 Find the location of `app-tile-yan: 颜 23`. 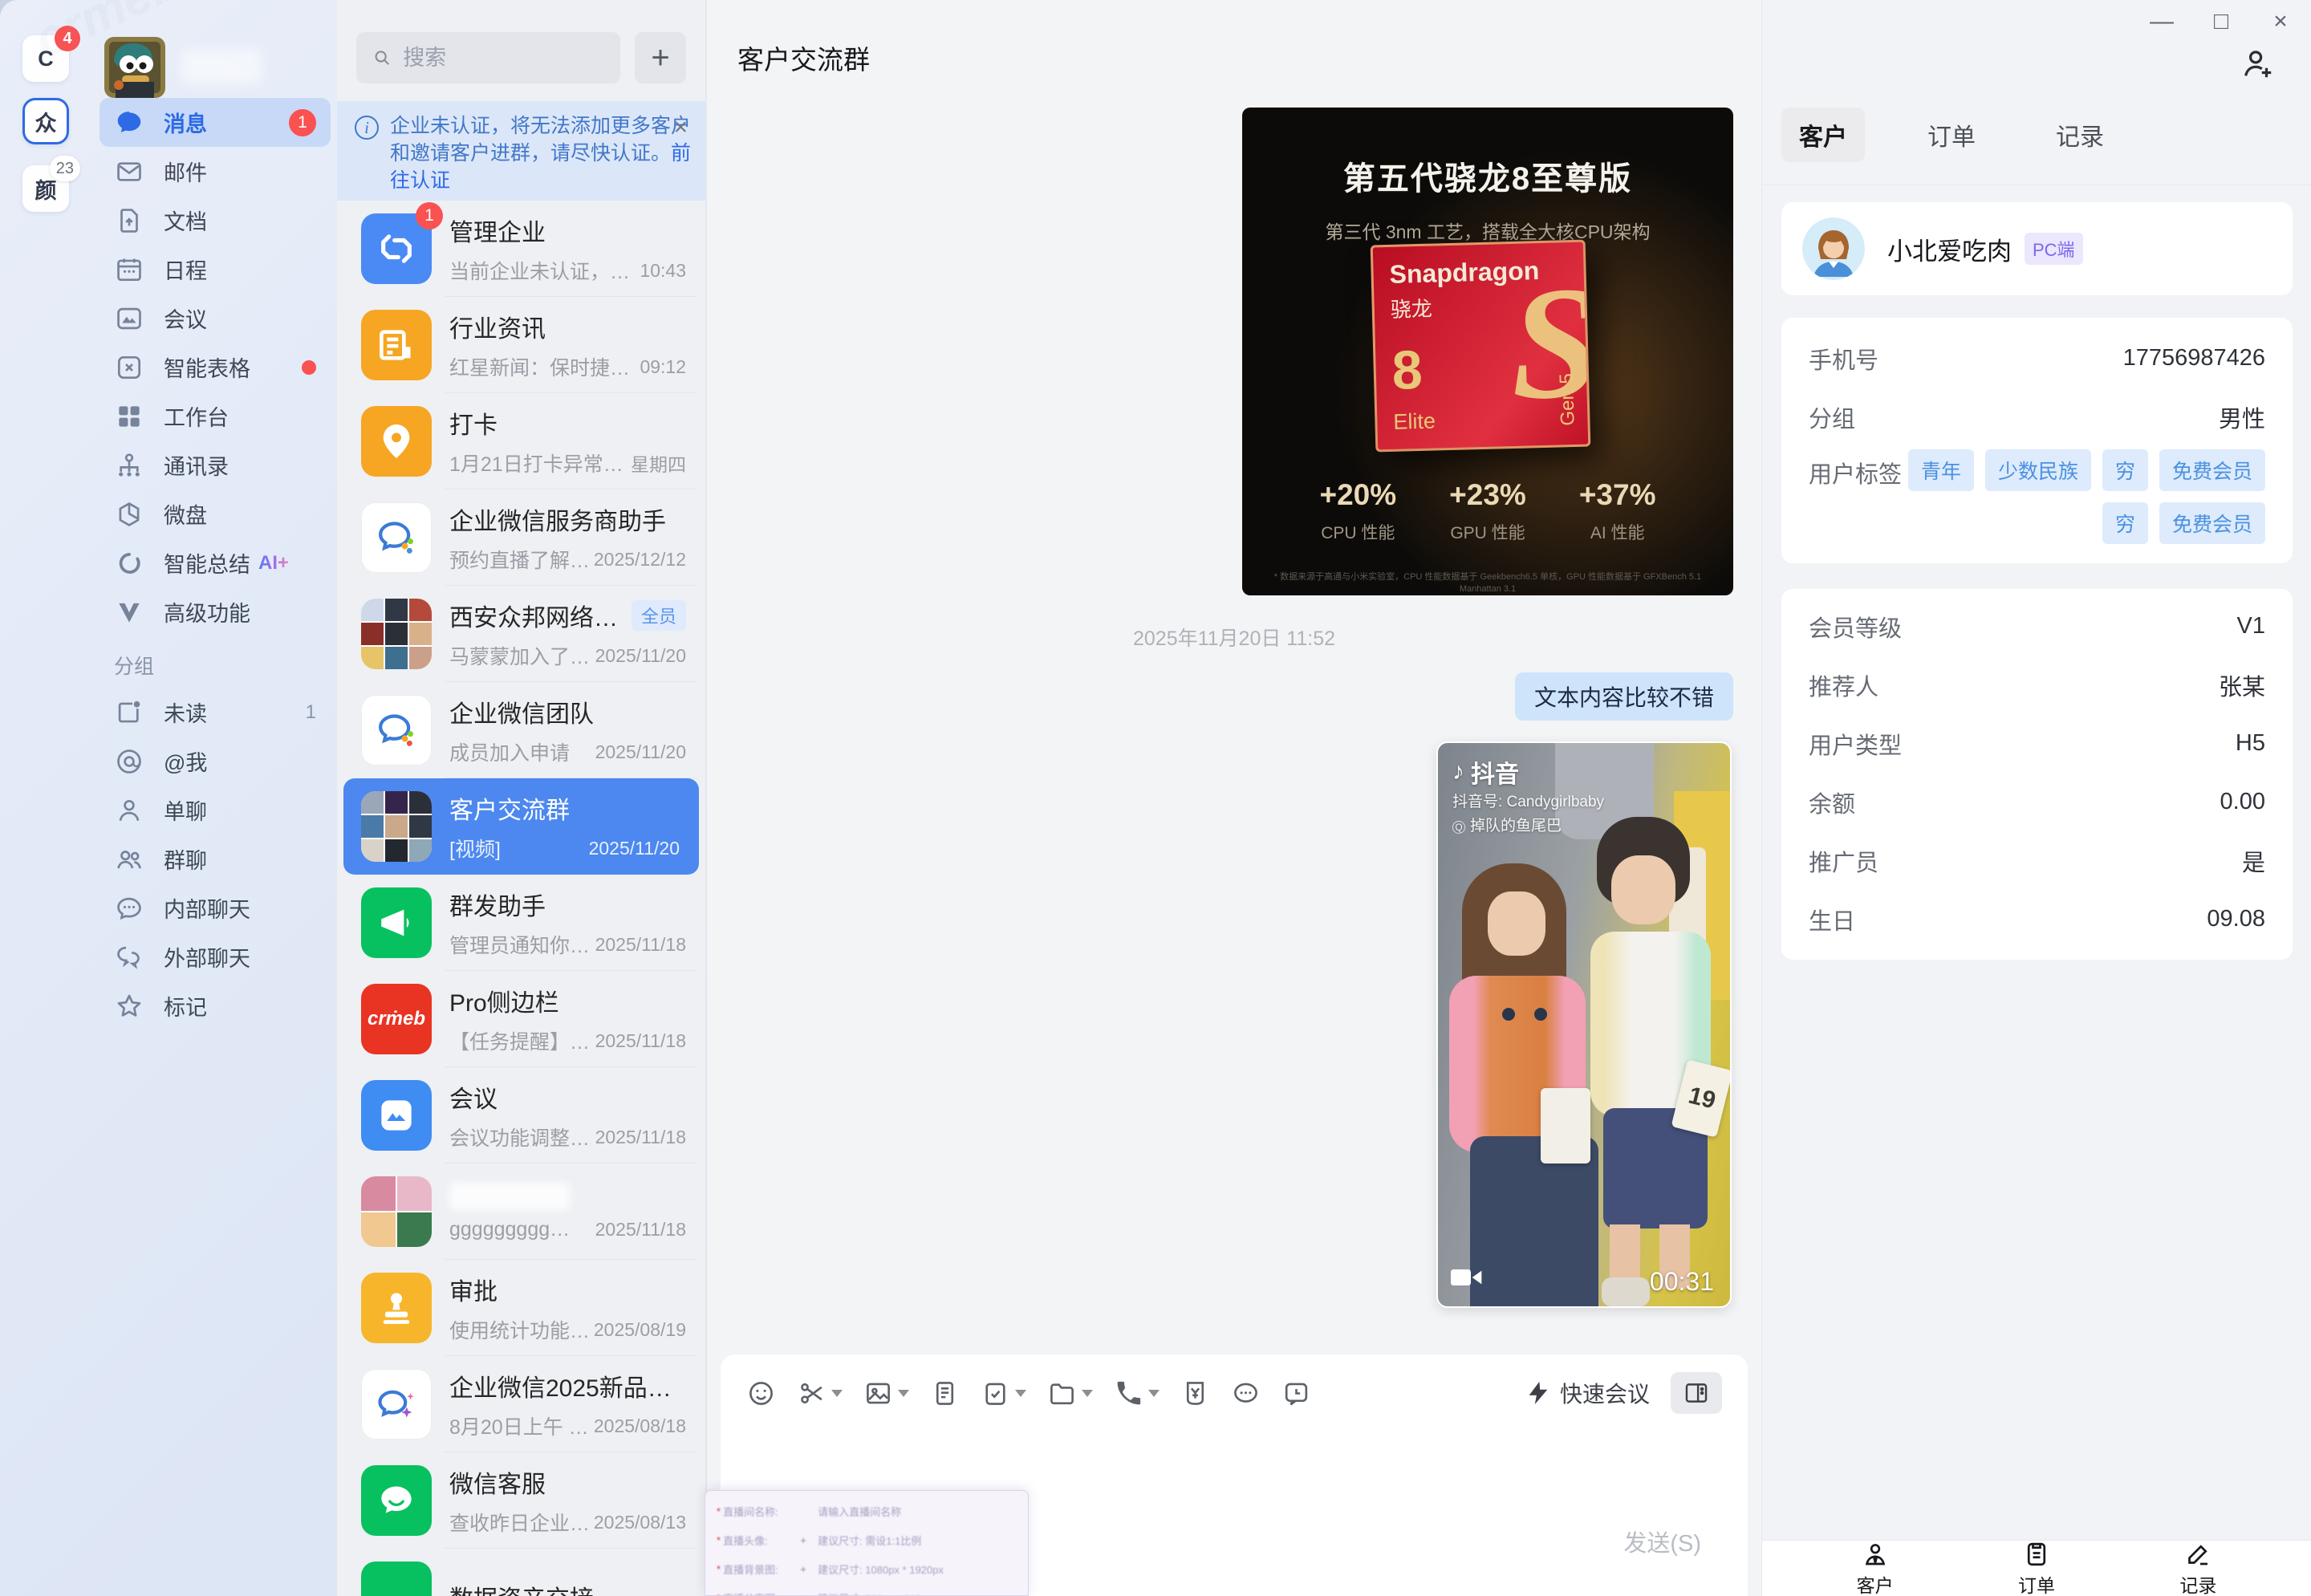

app-tile-yan: 颜 23 is located at coordinates (51, 184).